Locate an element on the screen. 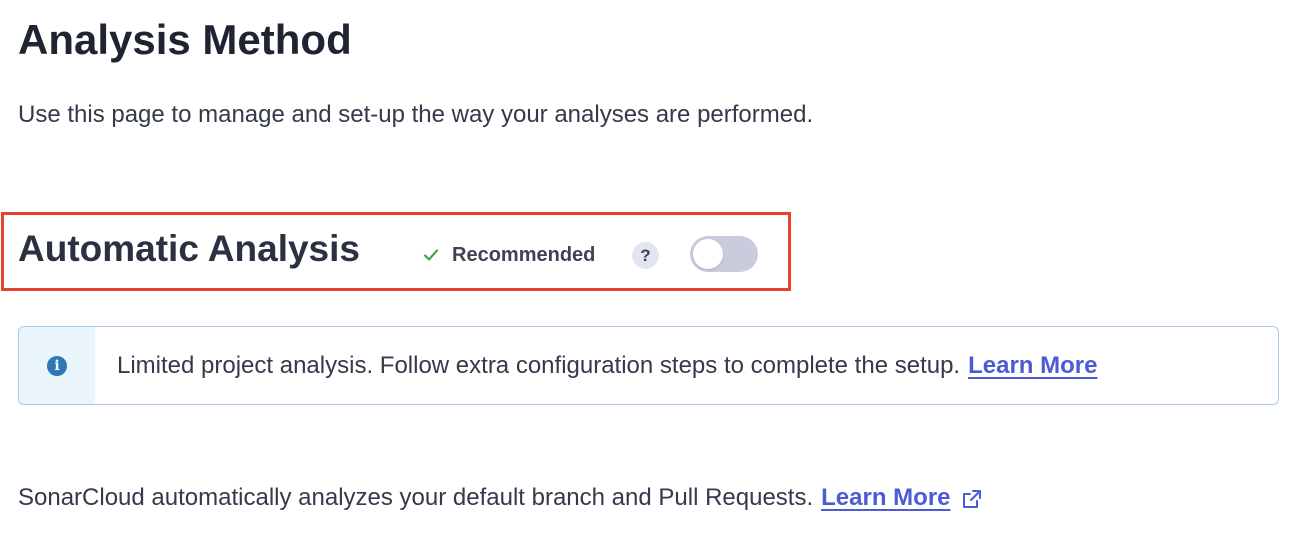 The image size is (1314, 550). info-icon: i is located at coordinates (57, 365).